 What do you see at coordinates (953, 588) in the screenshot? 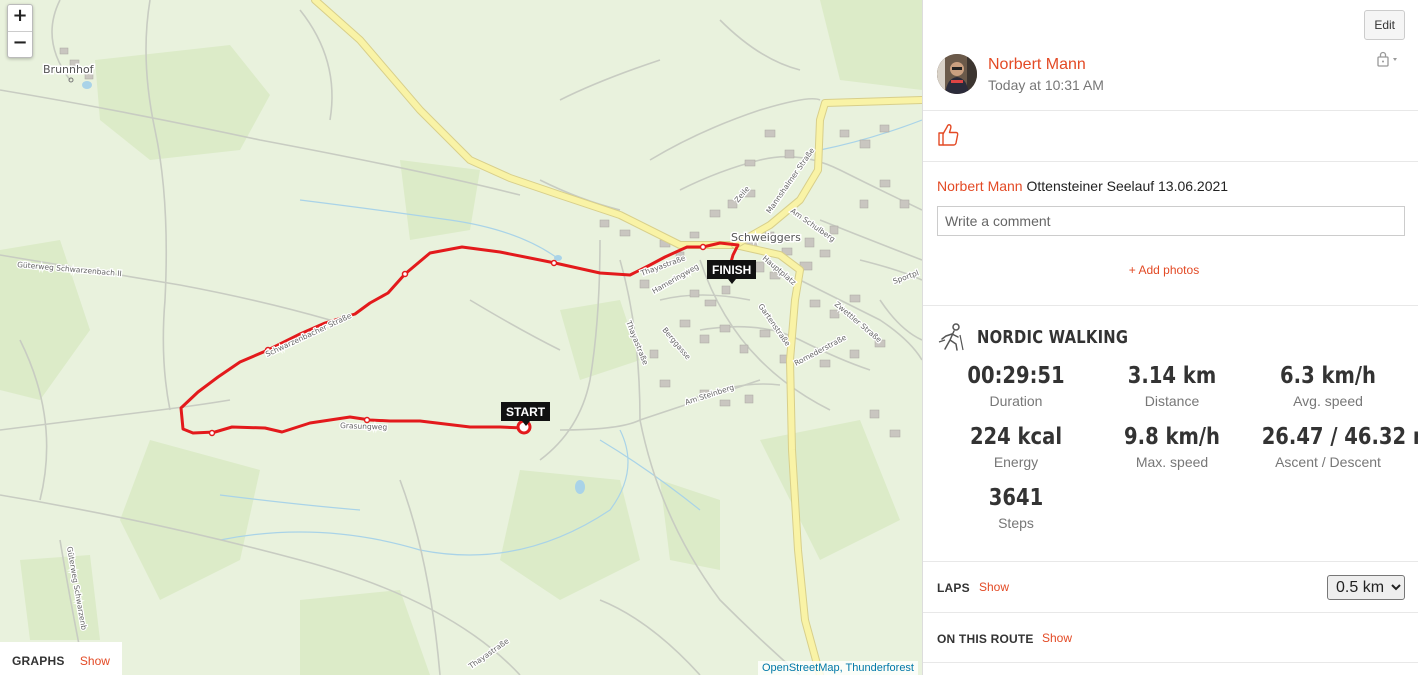
I see `laps-label: LAPS` at bounding box center [953, 588].